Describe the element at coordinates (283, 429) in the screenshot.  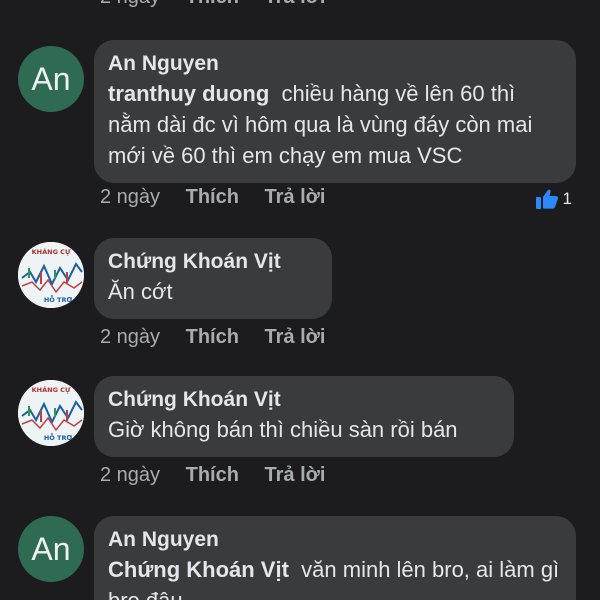
I see `comment-body: Giờ không bán thì chiều sàn rồi bán` at that location.